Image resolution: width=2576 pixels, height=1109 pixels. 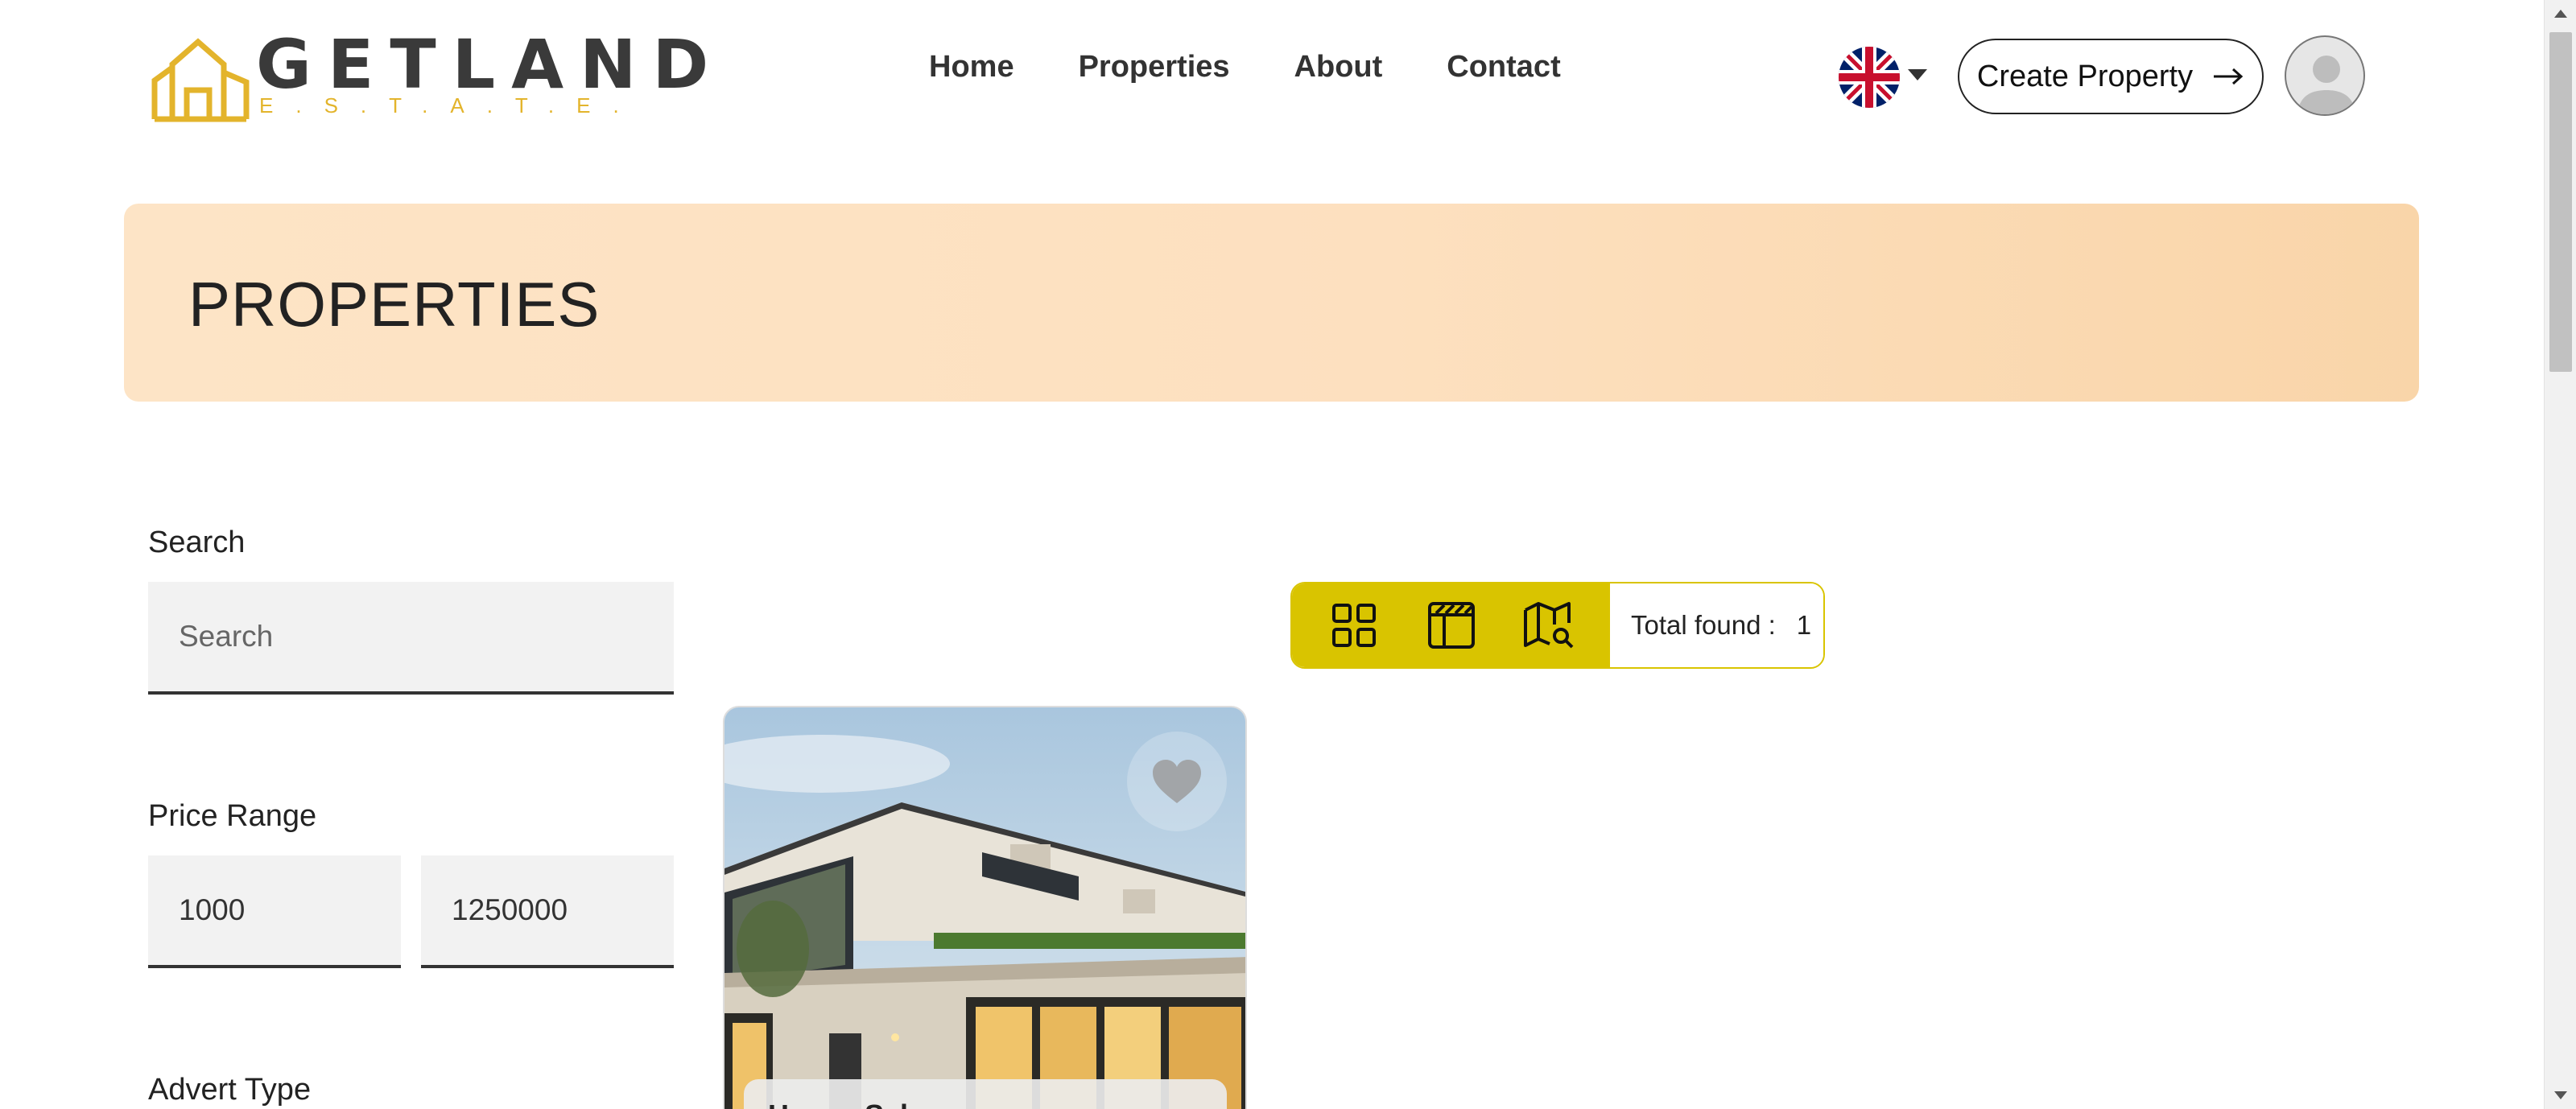 What do you see at coordinates (985, 907) in the screenshot?
I see `property-card: House Sale` at bounding box center [985, 907].